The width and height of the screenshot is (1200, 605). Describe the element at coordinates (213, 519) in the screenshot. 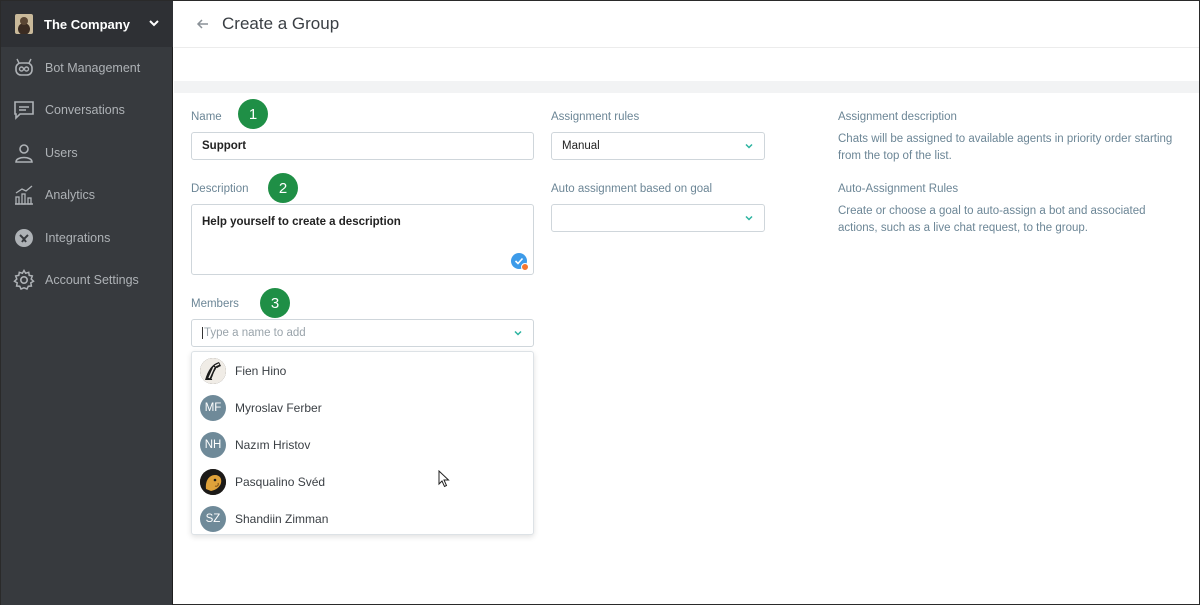

I see `avatar: SZ` at that location.